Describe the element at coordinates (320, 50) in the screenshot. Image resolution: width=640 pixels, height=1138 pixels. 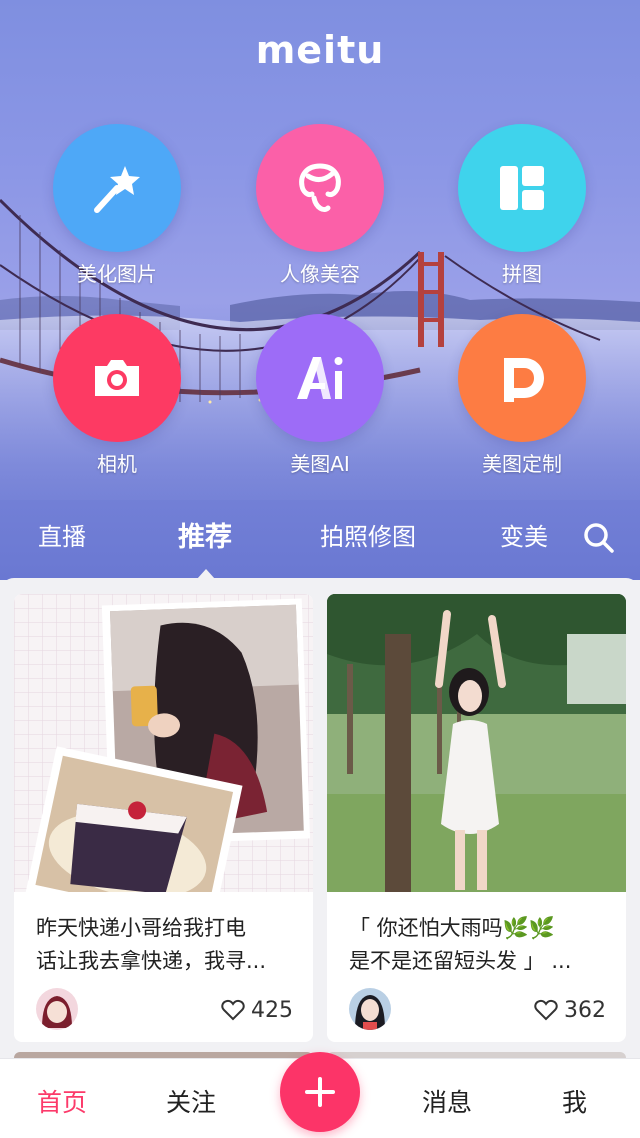
I see `app-logo: meitu` at that location.